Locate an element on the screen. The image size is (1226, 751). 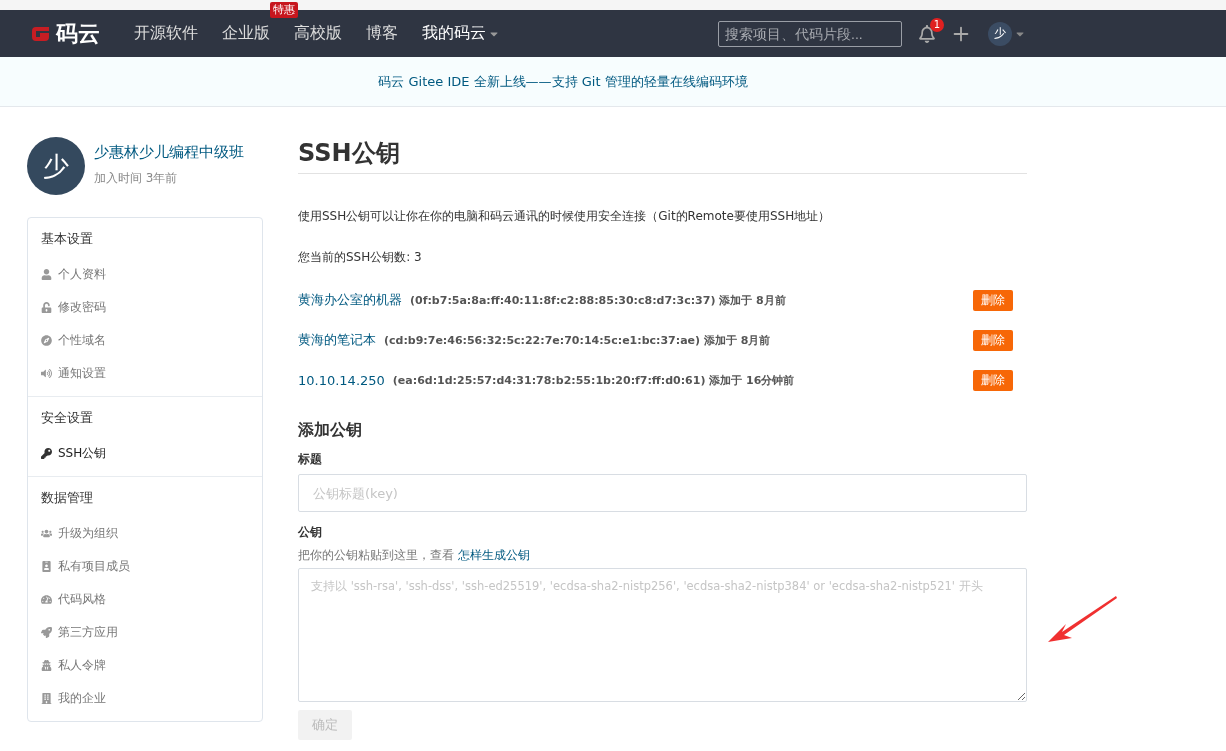
profile-name: 少惠林少儿编程中级班 is located at coordinates (169, 152).